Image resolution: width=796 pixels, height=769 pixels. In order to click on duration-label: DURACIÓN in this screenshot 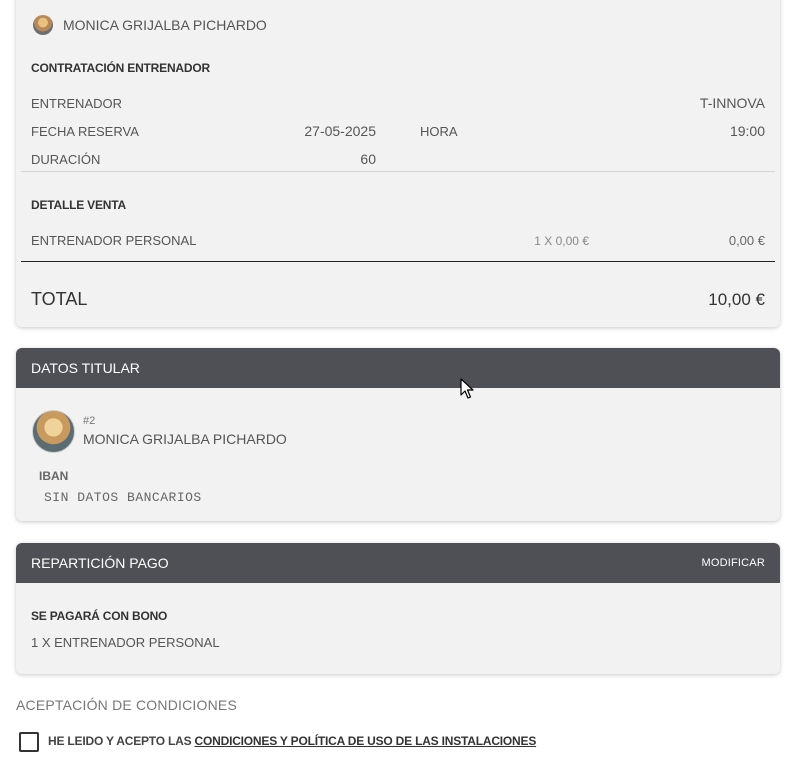, I will do `click(66, 159)`.